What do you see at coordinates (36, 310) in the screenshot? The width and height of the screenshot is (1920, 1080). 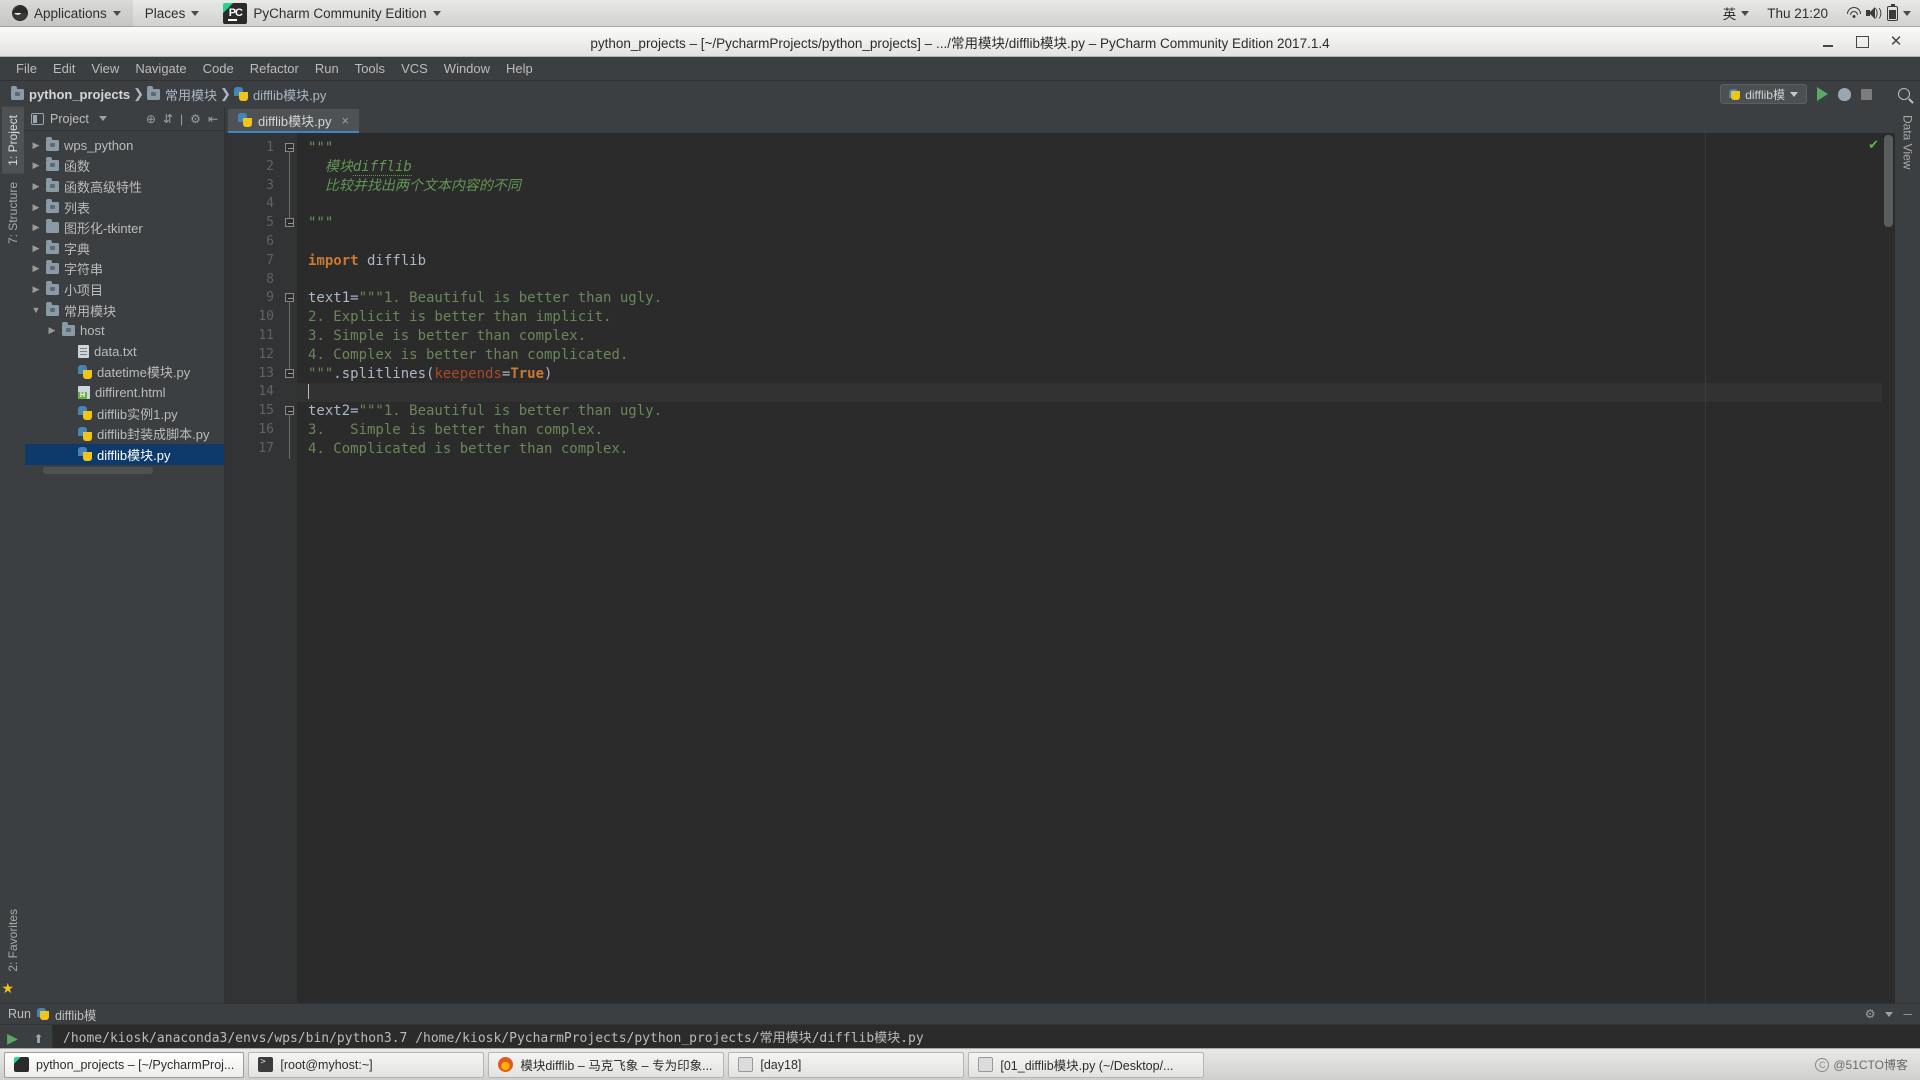 I see `chevron-down-icon: ▼` at bounding box center [36, 310].